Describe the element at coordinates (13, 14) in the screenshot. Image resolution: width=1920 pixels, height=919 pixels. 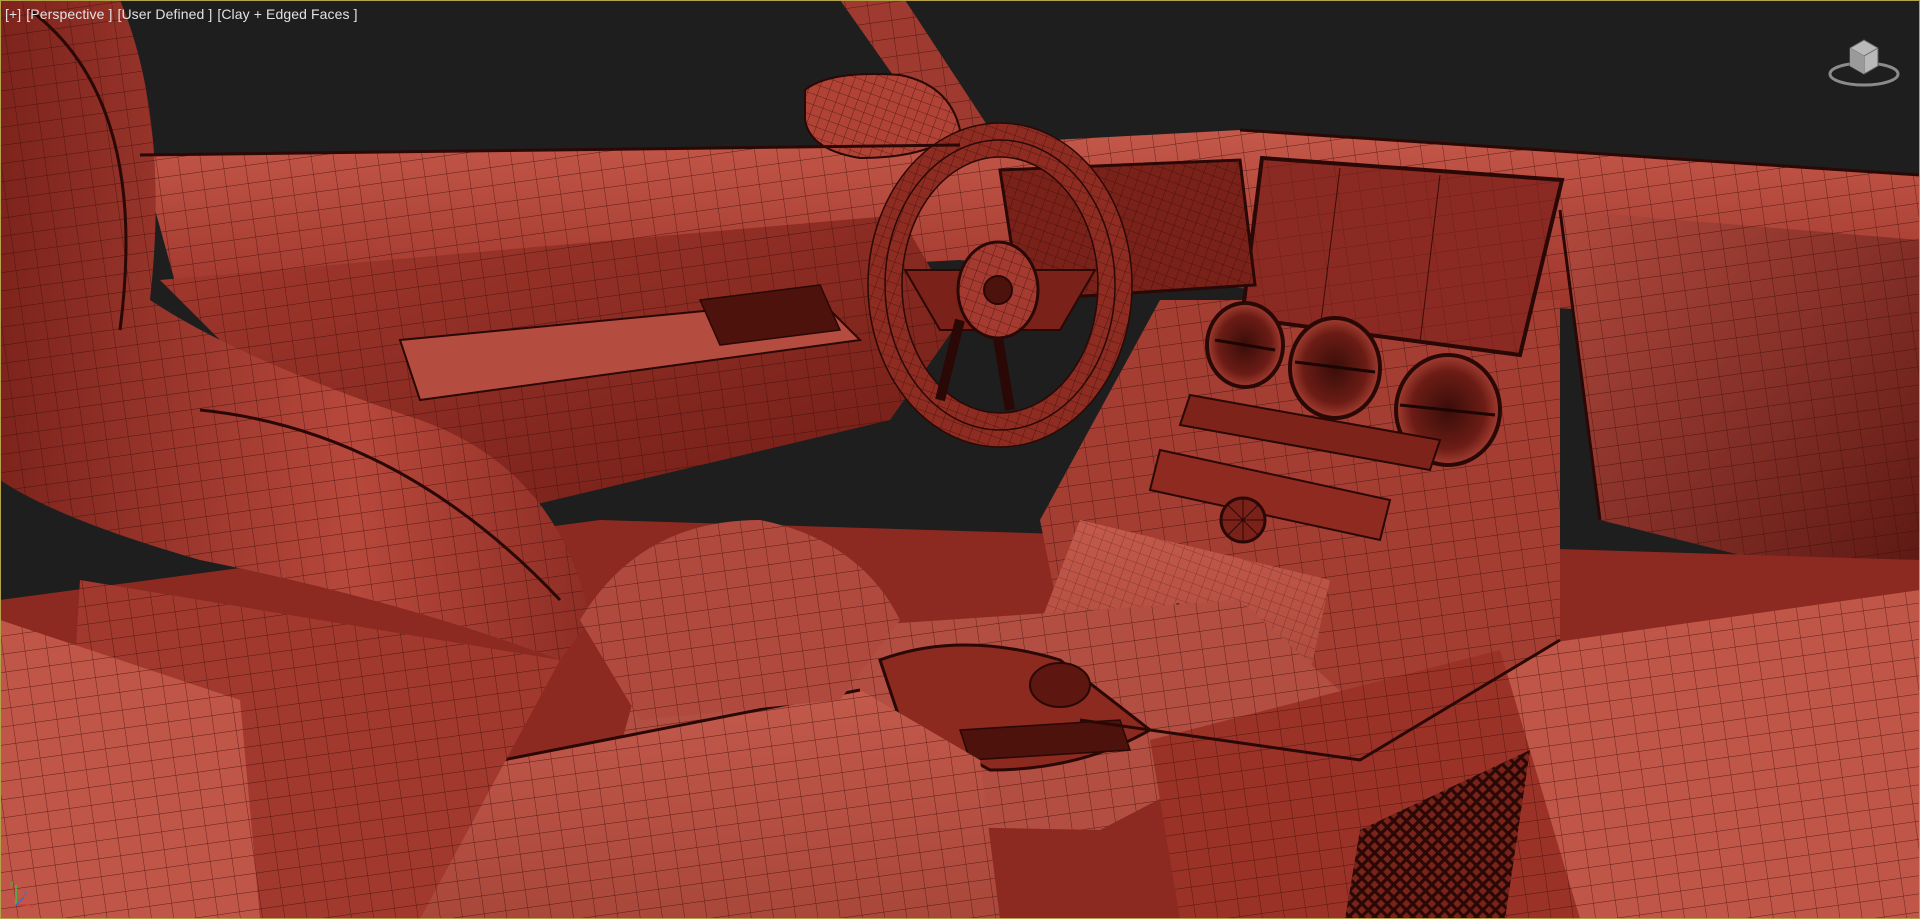
I see `viewport-general-menu: [+]` at that location.